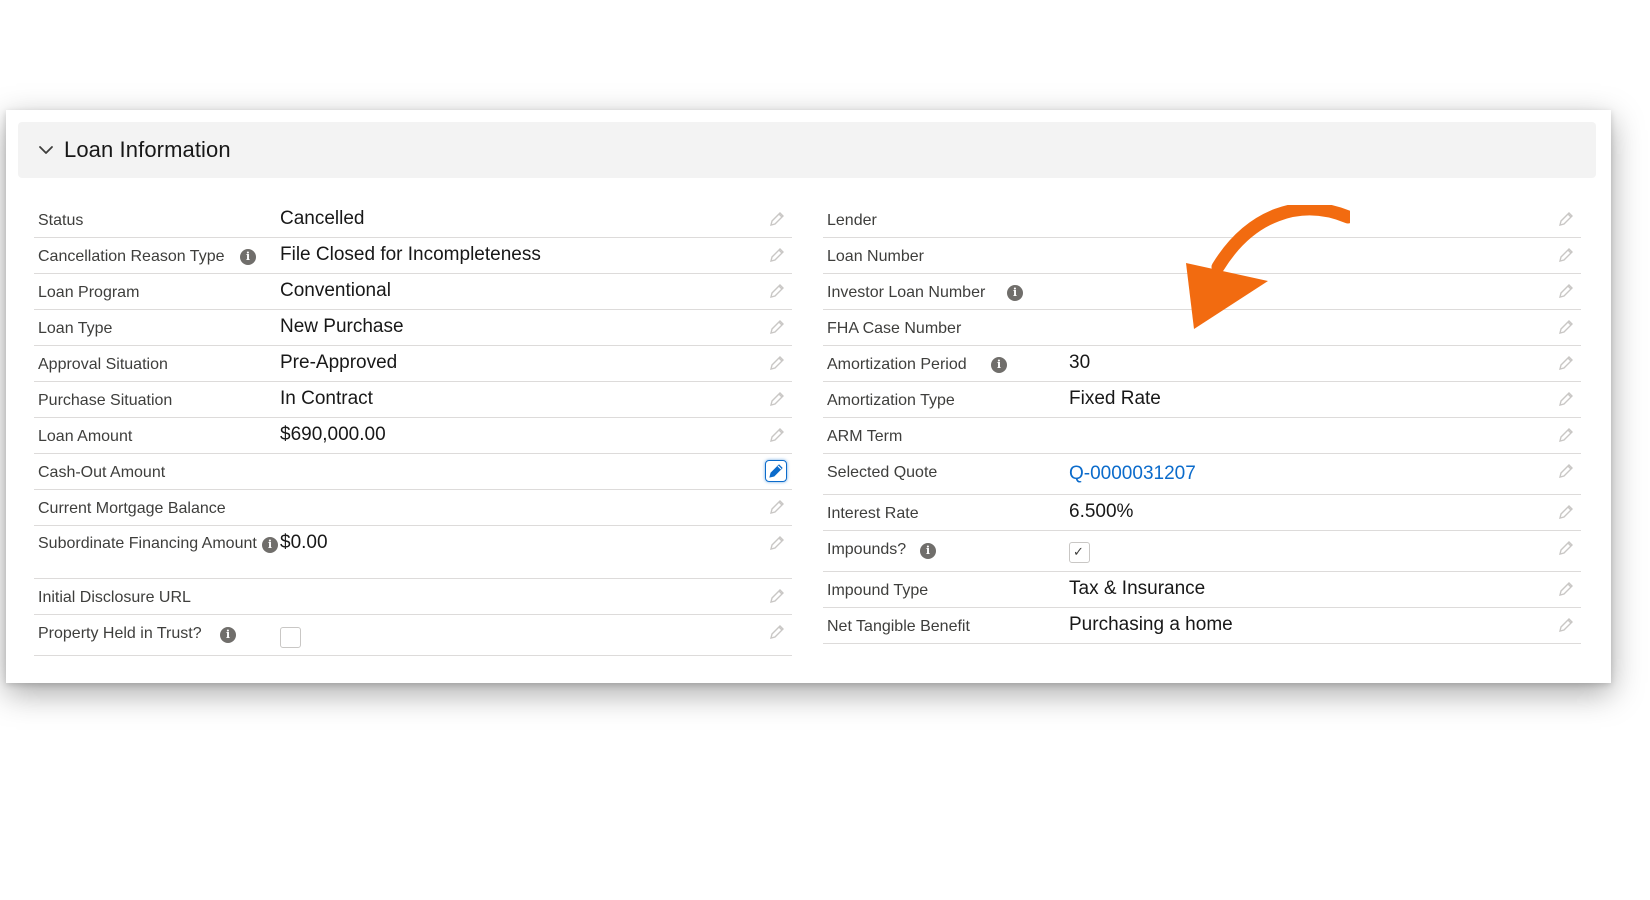 The width and height of the screenshot is (1650, 900). Describe the element at coordinates (304, 542) in the screenshot. I see `field-value: $0.00` at that location.